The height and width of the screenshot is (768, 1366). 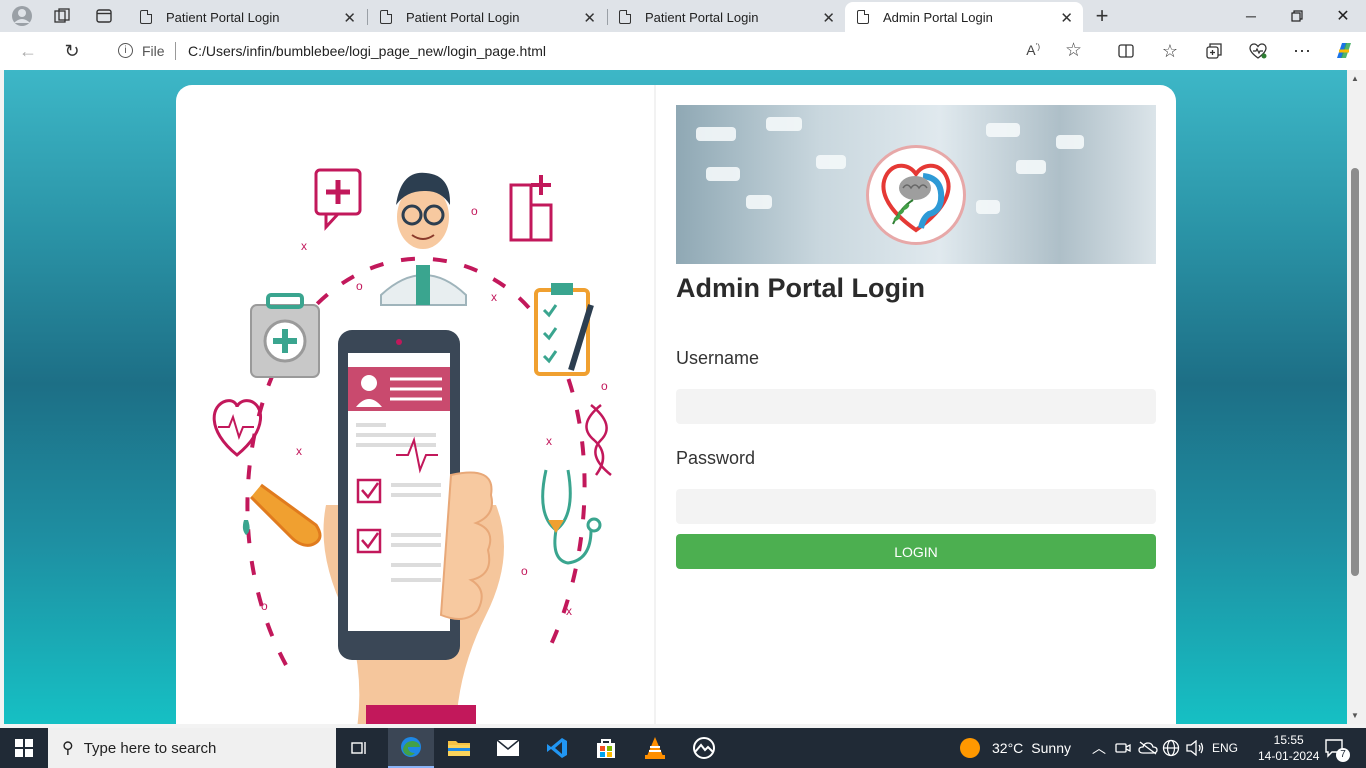 I want to click on read-aloud-icon: Aʼ), so click(x=1033, y=50).